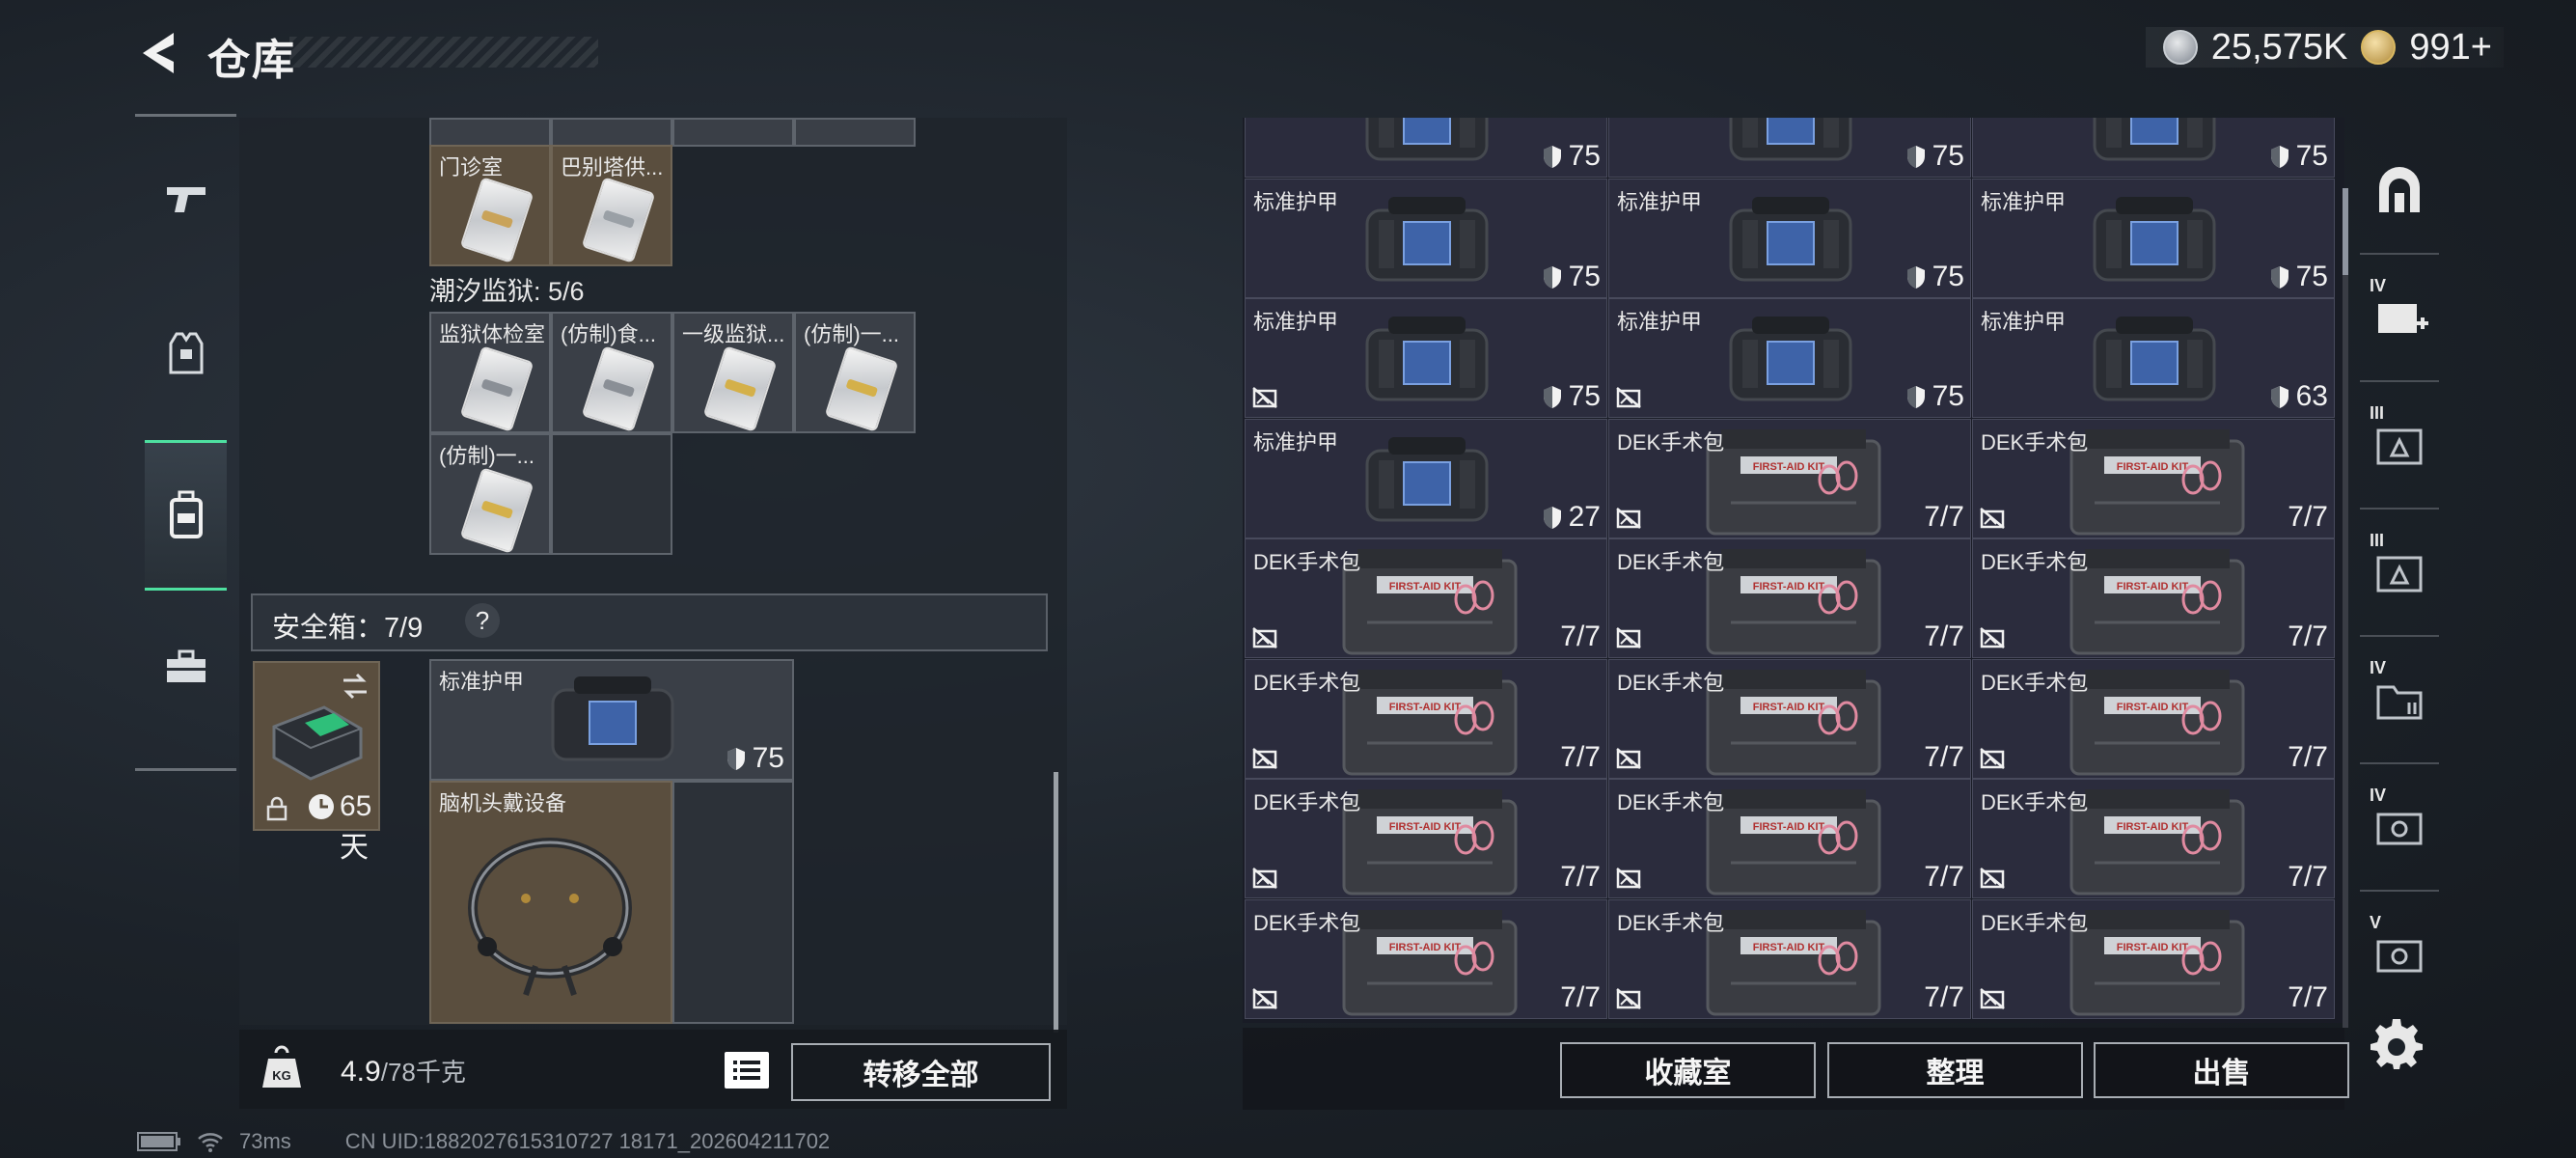  I want to click on item-label: 脑机头戴设备, so click(503, 803).